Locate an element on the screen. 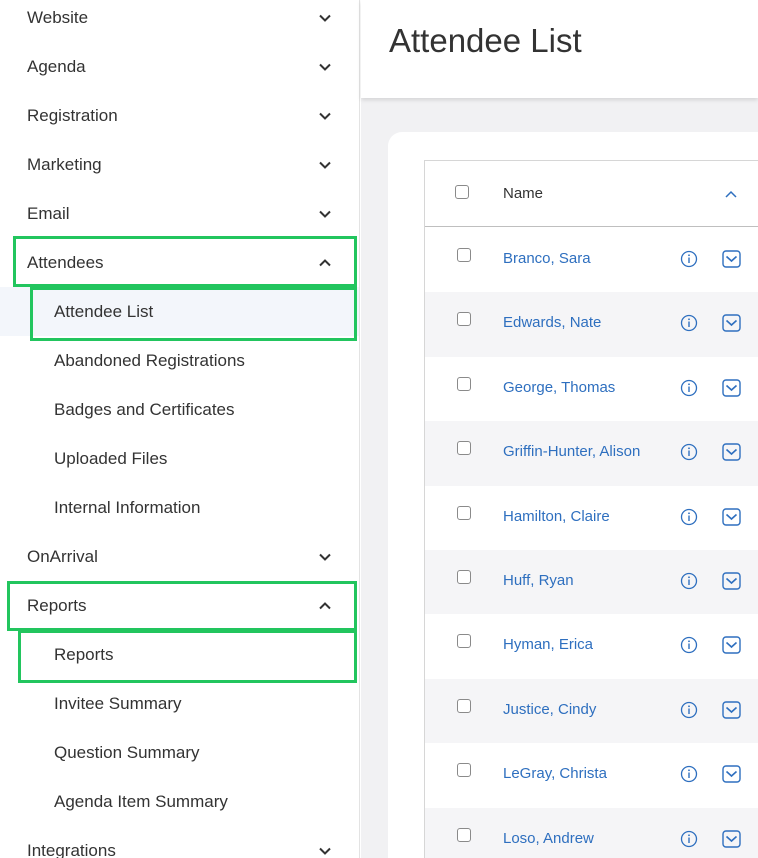 This screenshot has width=758, height=858. table-row: Griffin-Hunter, Alison is located at coordinates (591, 453).